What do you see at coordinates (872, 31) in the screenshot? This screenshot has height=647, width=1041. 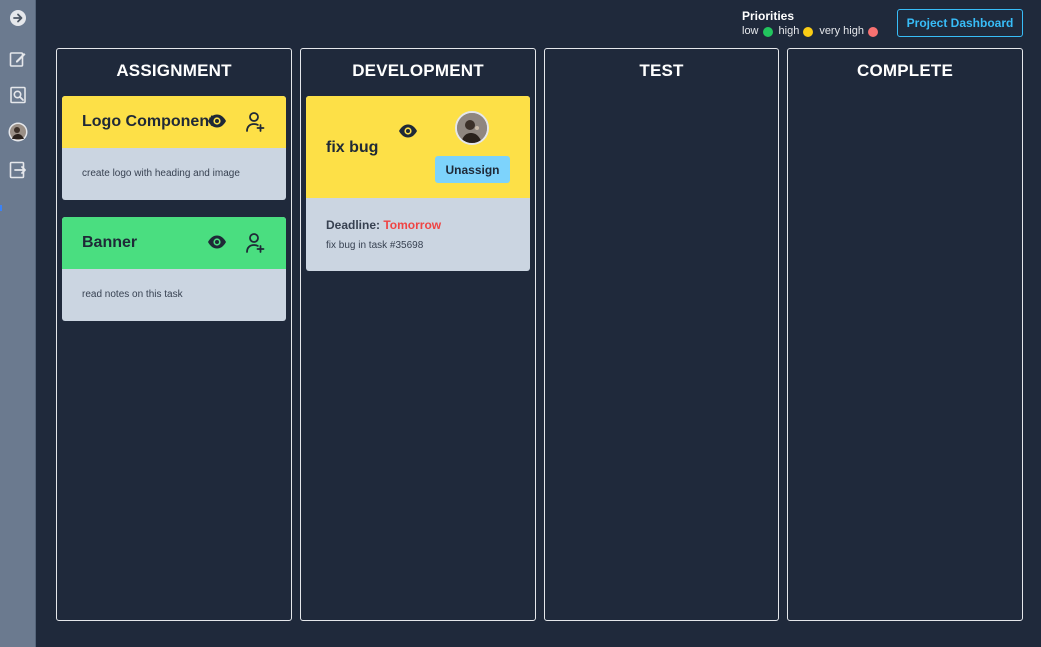 I see `priority-dot-very-high` at bounding box center [872, 31].